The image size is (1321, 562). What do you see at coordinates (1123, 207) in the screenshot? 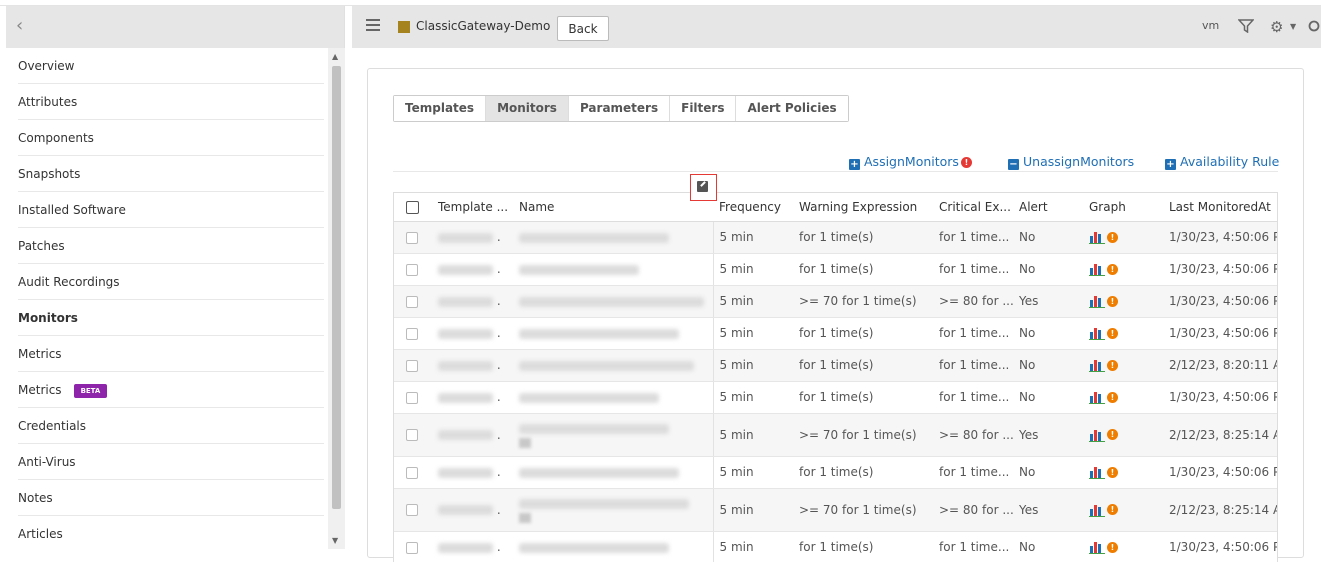
I see `column-header-graph: Graph` at bounding box center [1123, 207].